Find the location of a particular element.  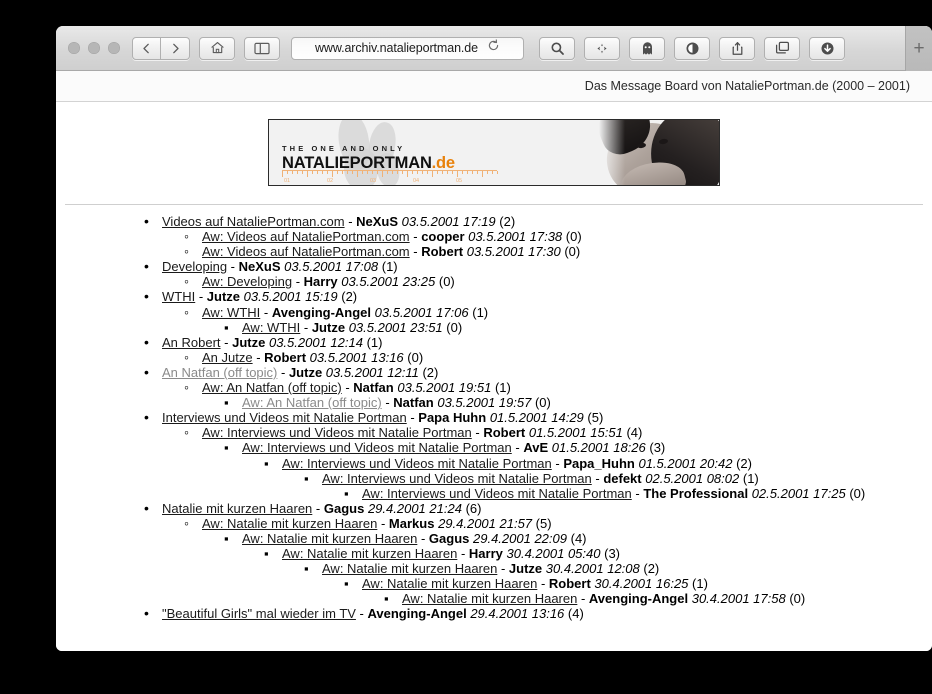

thread-title-link: WTHI is located at coordinates (178, 296).